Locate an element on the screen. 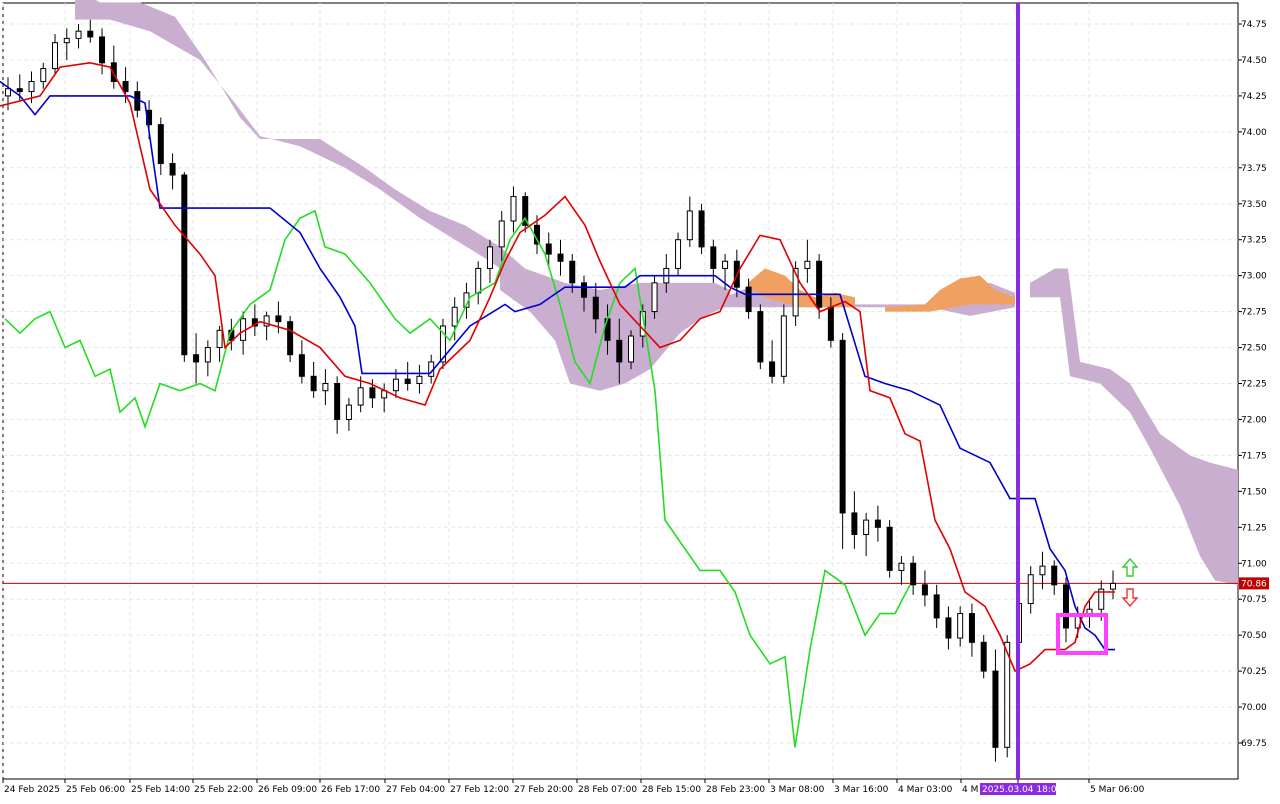  x-tick-label: 25 Feb 22:00 is located at coordinates (223, 790).